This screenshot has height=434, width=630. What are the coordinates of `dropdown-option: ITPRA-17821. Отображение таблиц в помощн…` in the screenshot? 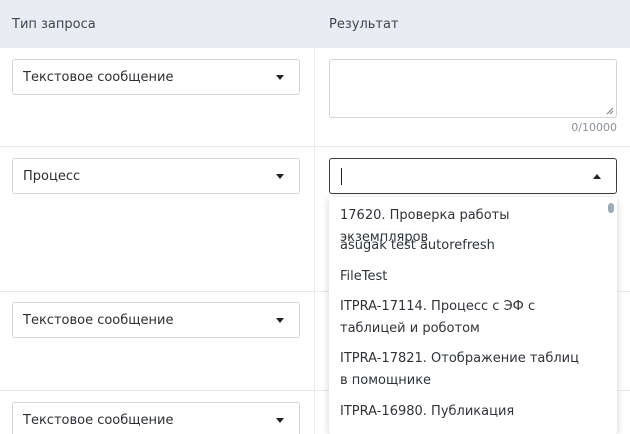 It's located at (465, 370).